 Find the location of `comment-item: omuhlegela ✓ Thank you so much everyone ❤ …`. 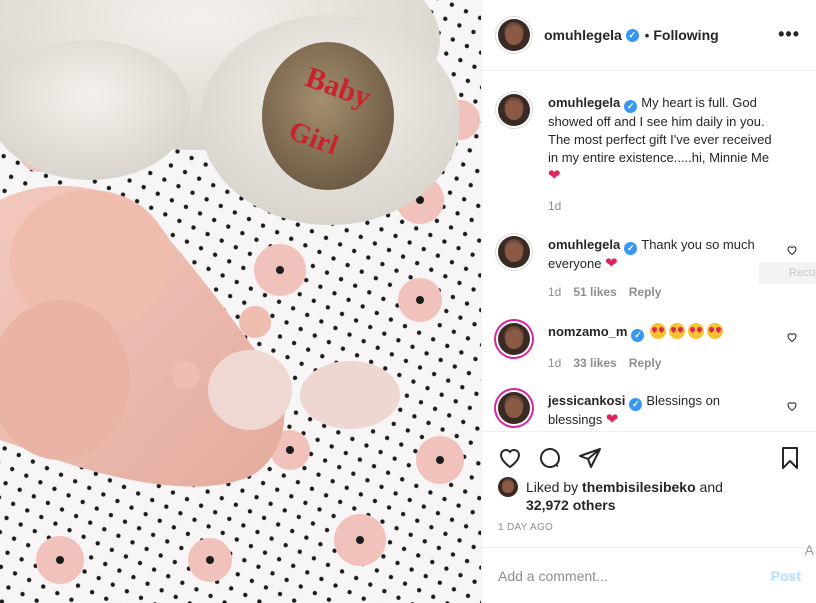

comment-item: omuhlegela ✓ Thank you so much everyone ❤ … is located at coordinates (648, 268).